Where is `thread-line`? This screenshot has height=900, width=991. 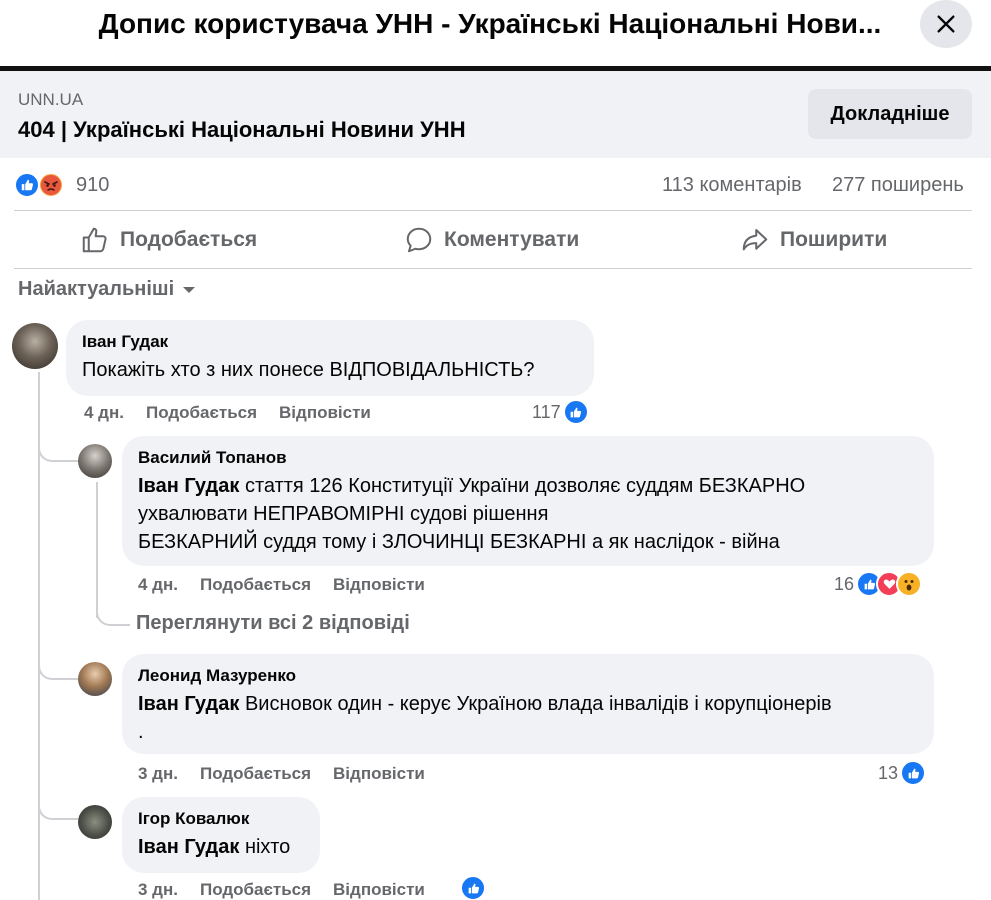 thread-line is located at coordinates (97, 550).